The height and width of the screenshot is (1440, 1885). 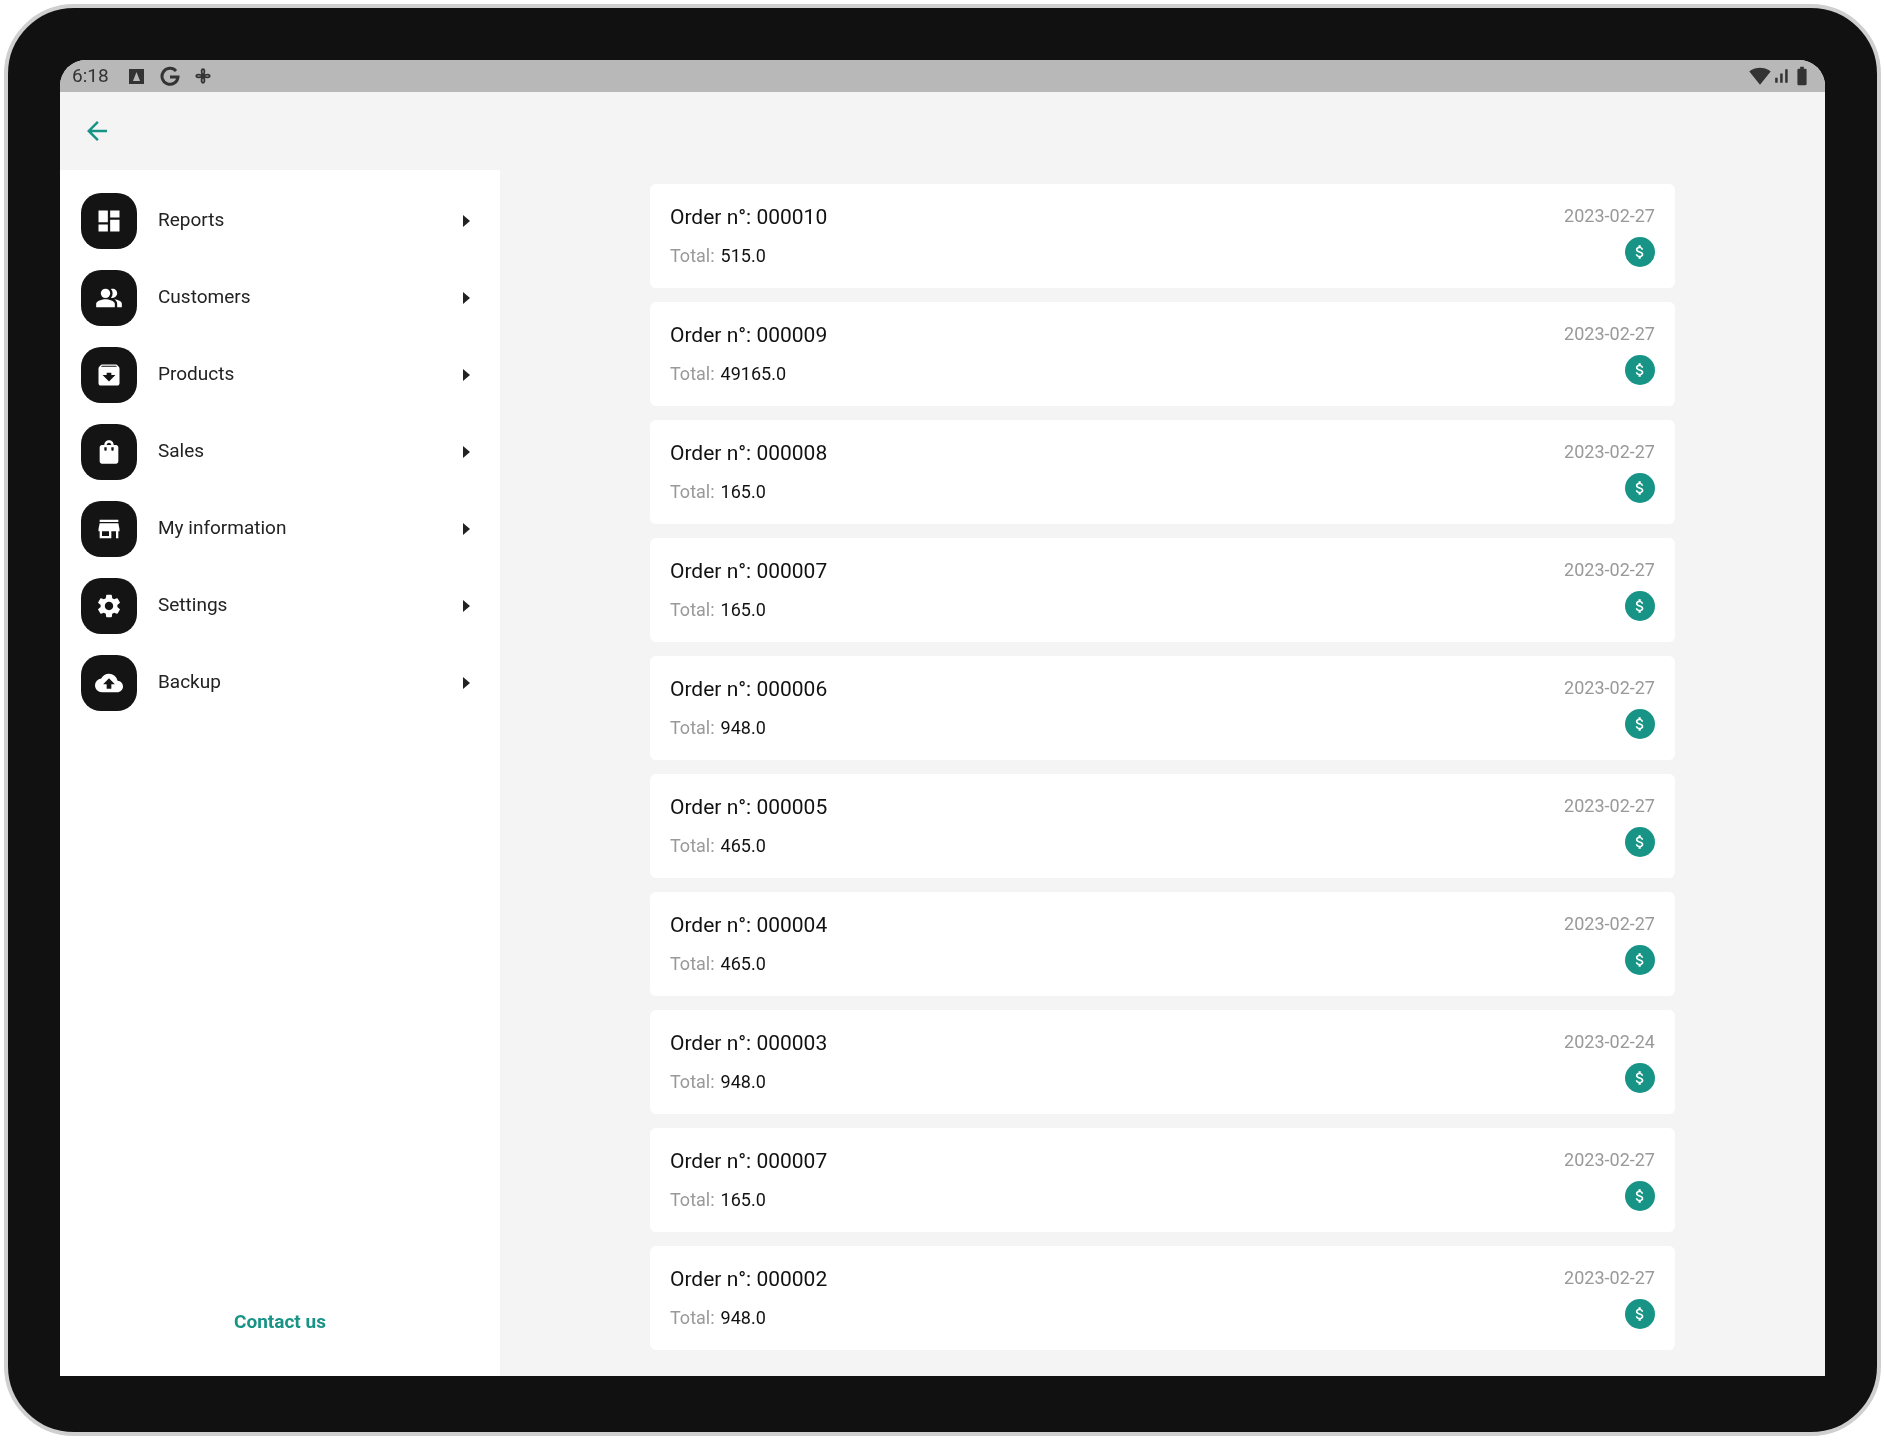 I want to click on order-number: Order n°: 000004, so click(x=749, y=925).